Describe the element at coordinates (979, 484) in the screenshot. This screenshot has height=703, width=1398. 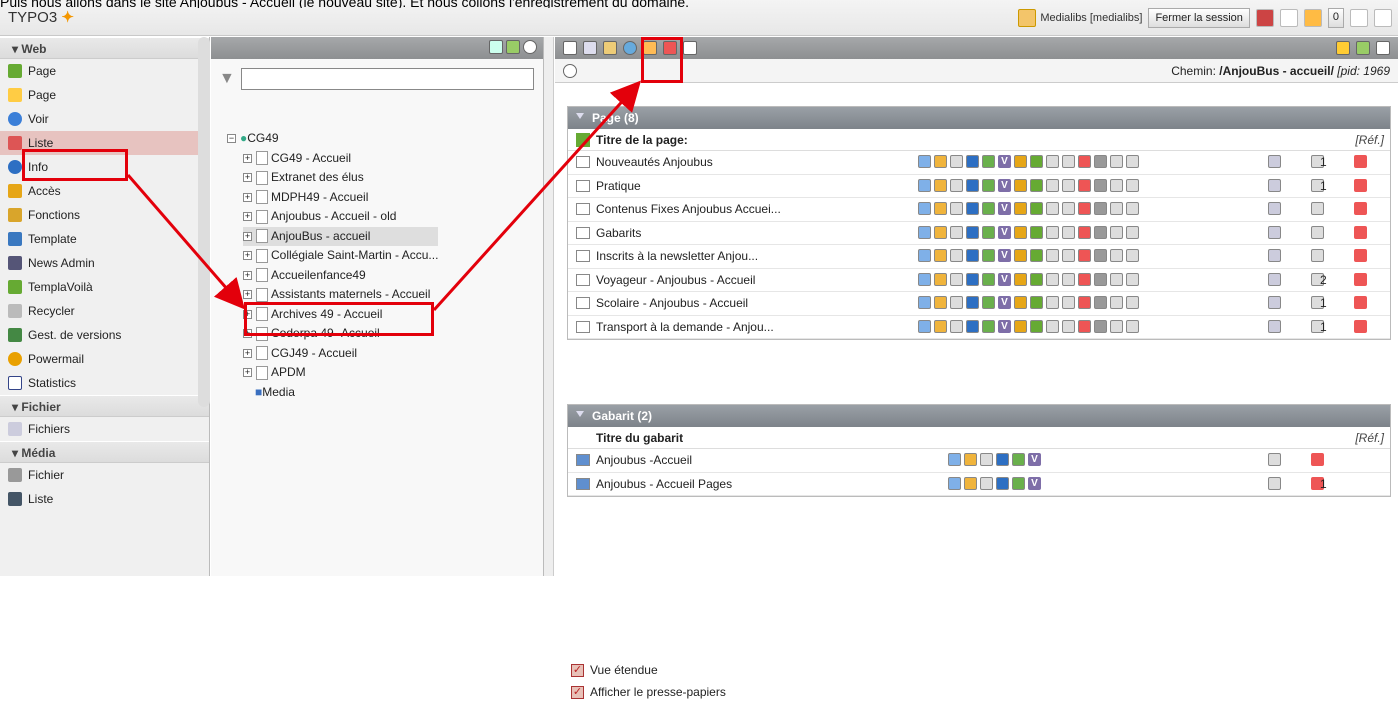
I see `template-row: Anjoubus - Accueil Pages V 1` at that location.